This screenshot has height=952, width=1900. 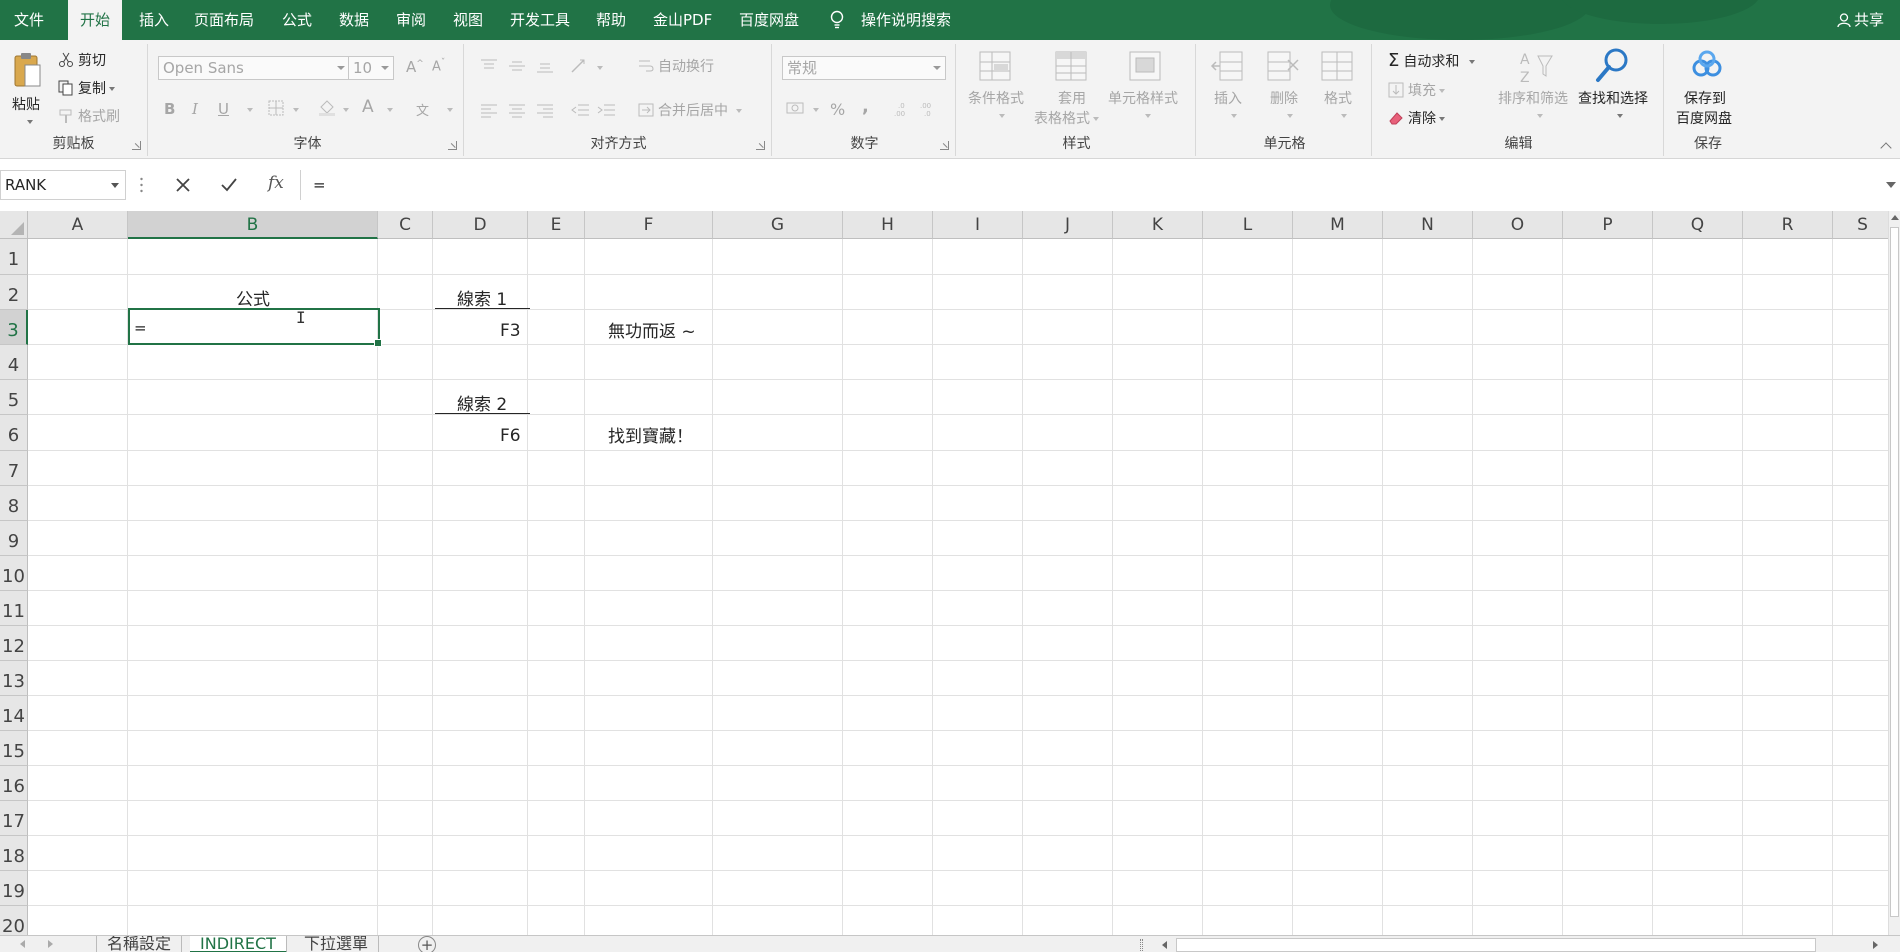 What do you see at coordinates (1416, 118) in the screenshot?
I see `clear-button: 清除` at bounding box center [1416, 118].